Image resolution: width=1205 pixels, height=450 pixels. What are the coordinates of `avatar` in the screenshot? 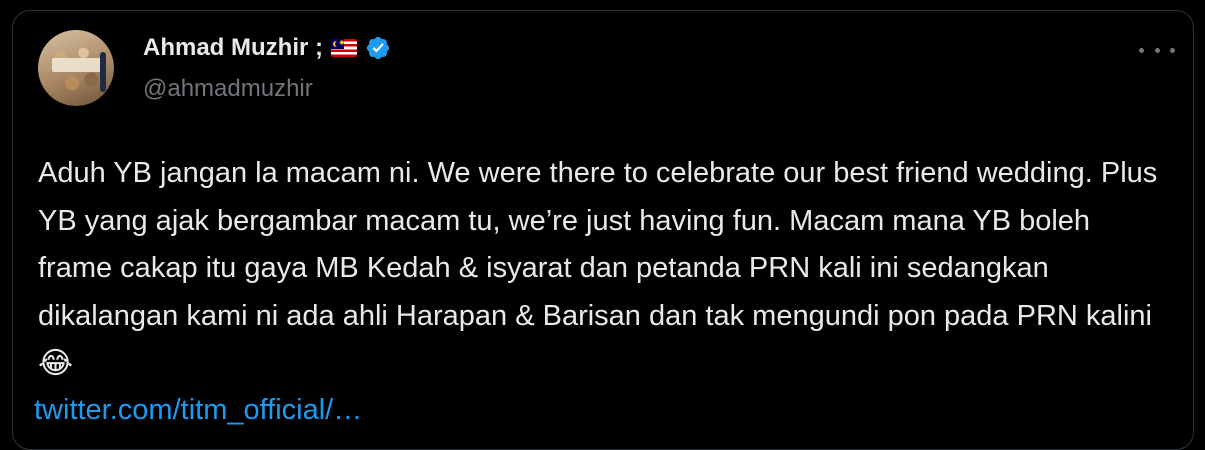 It's located at (76, 68).